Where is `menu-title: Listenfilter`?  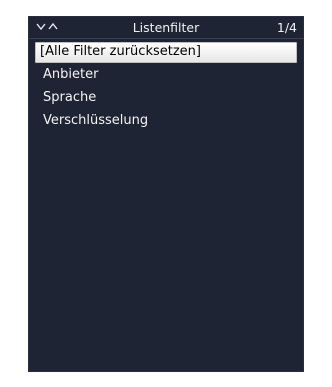 menu-title: Listenfilter is located at coordinates (166, 27).